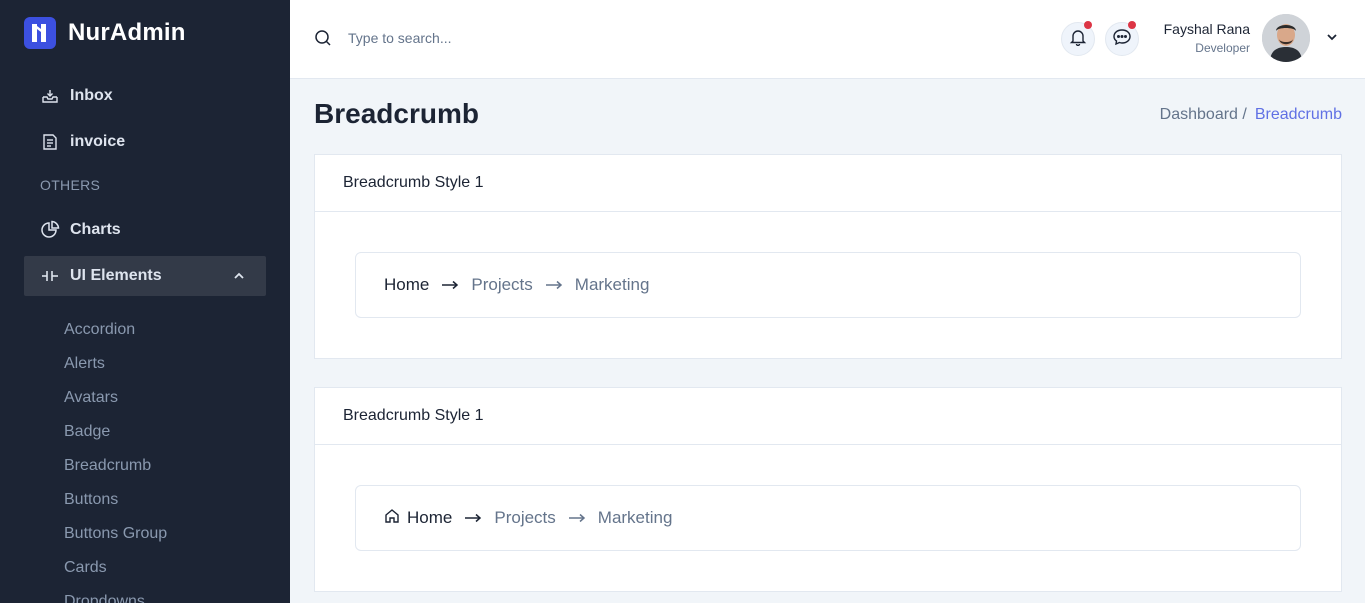 The image size is (1365, 603). What do you see at coordinates (50, 276) in the screenshot?
I see `ui-elements-icon` at bounding box center [50, 276].